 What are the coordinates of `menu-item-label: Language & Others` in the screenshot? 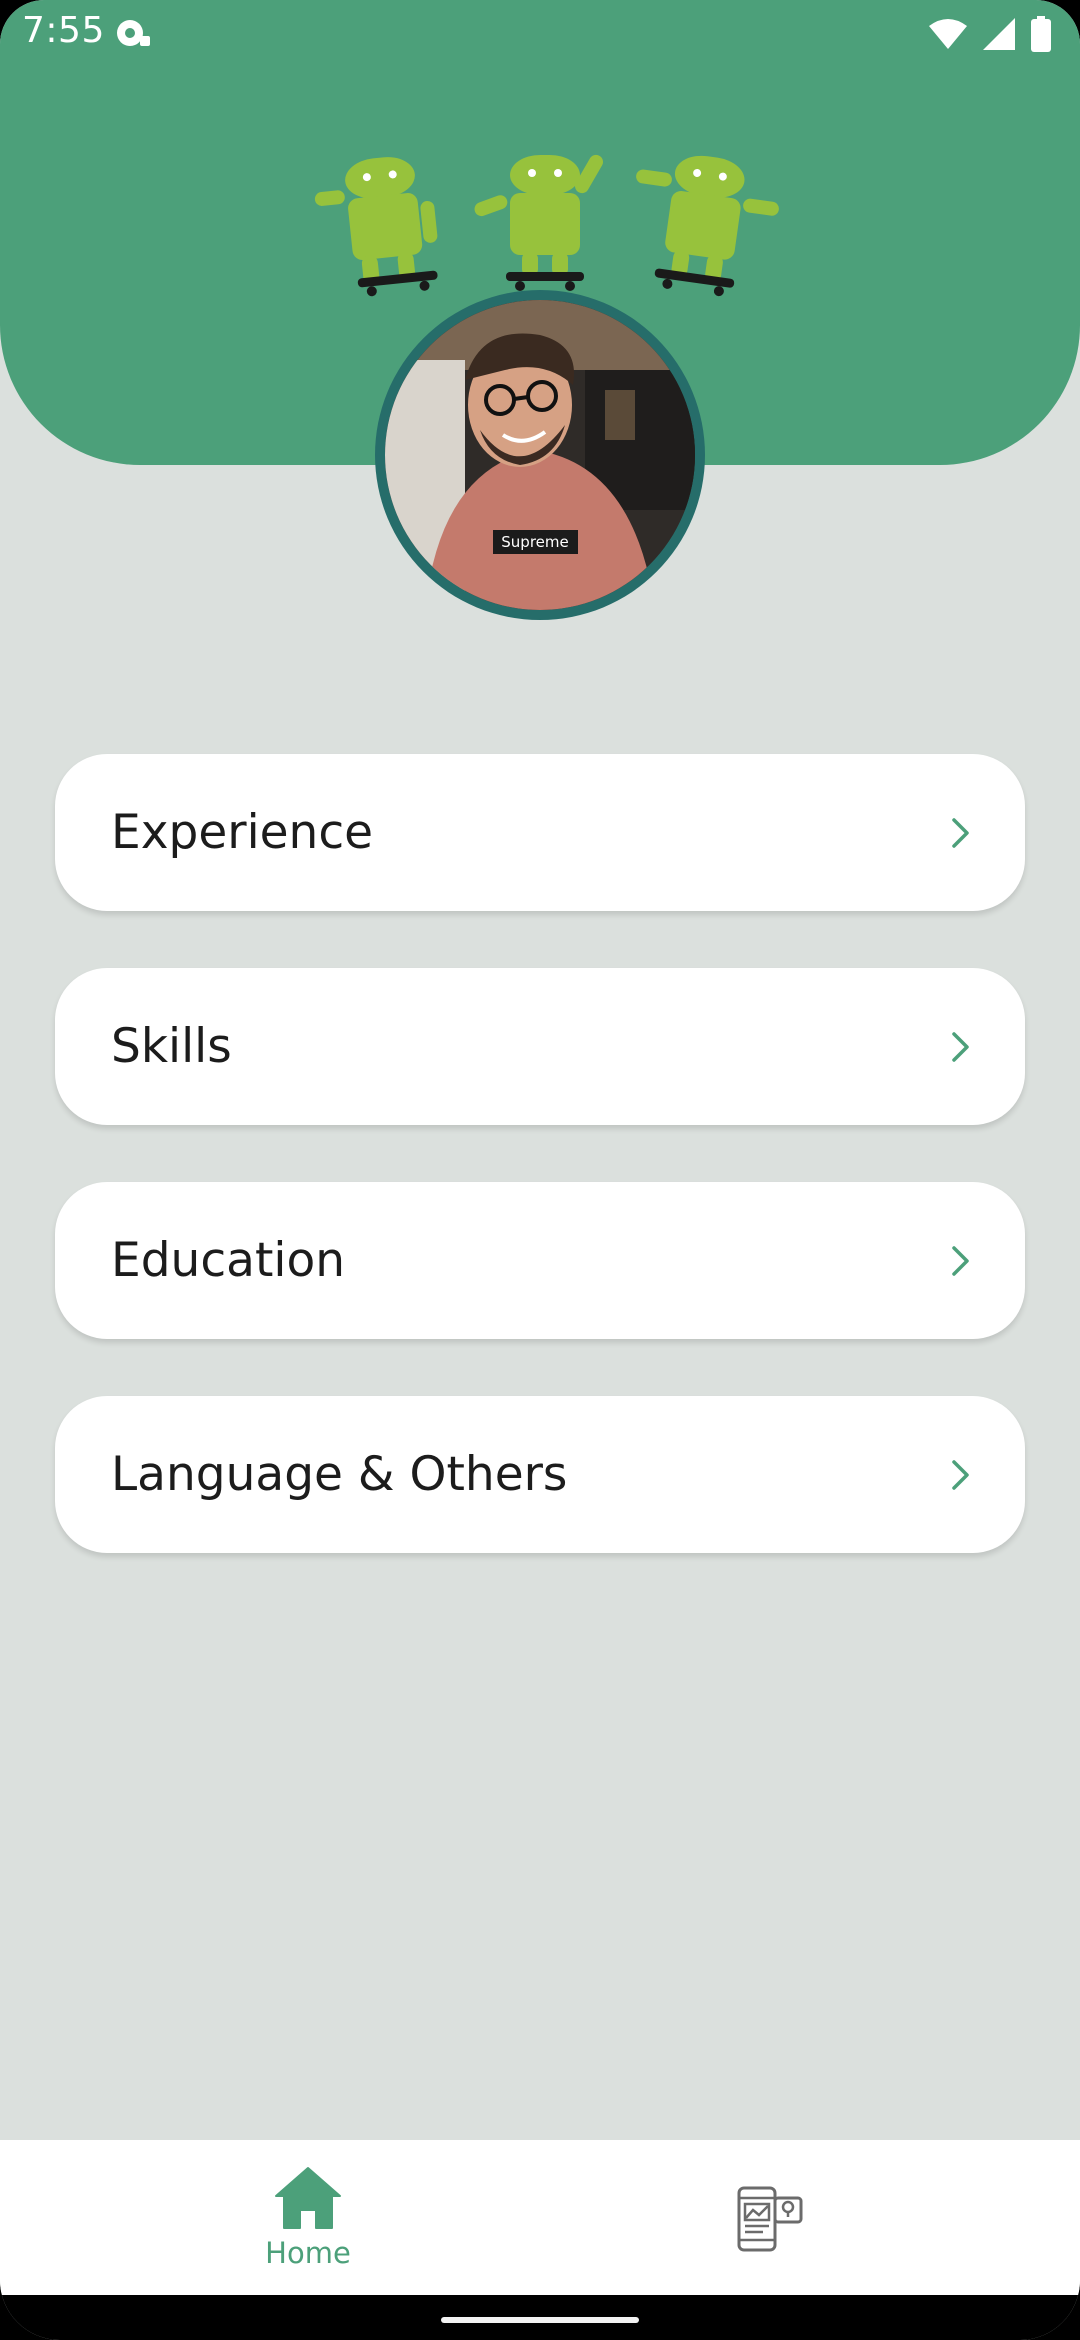 It's located at (339, 1474).